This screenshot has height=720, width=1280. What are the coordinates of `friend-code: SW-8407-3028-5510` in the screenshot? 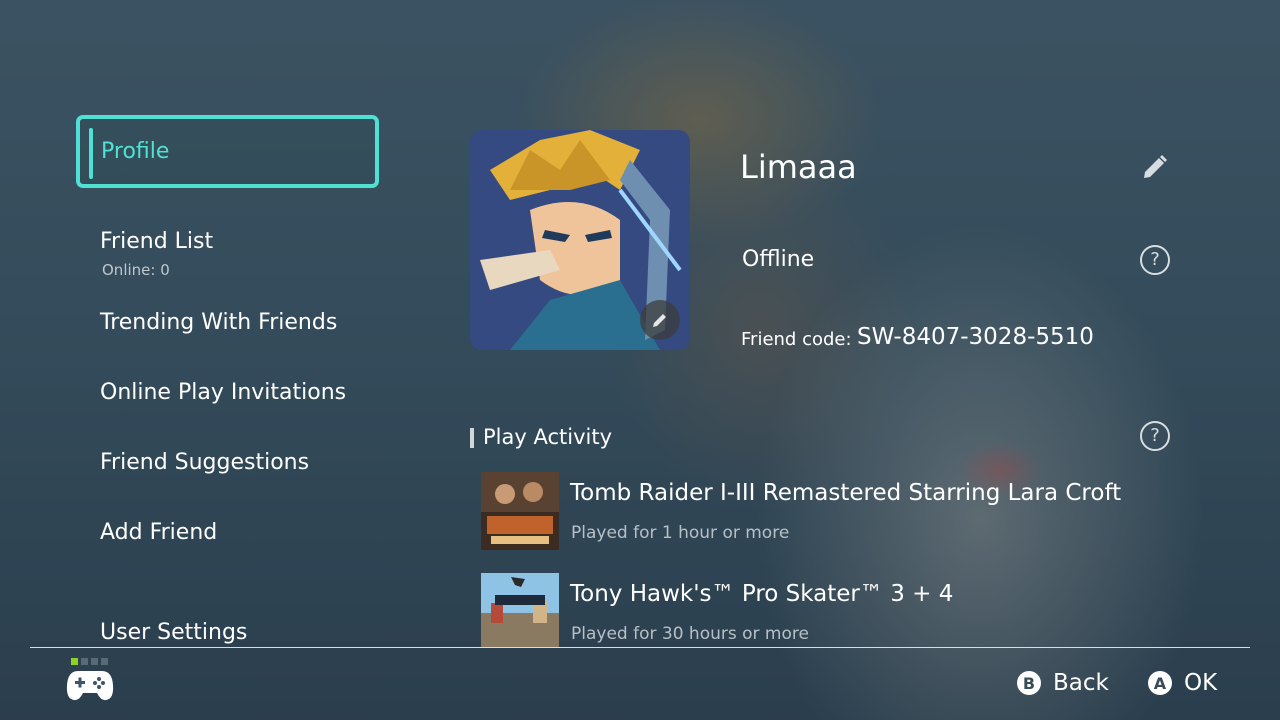 It's located at (975, 337).